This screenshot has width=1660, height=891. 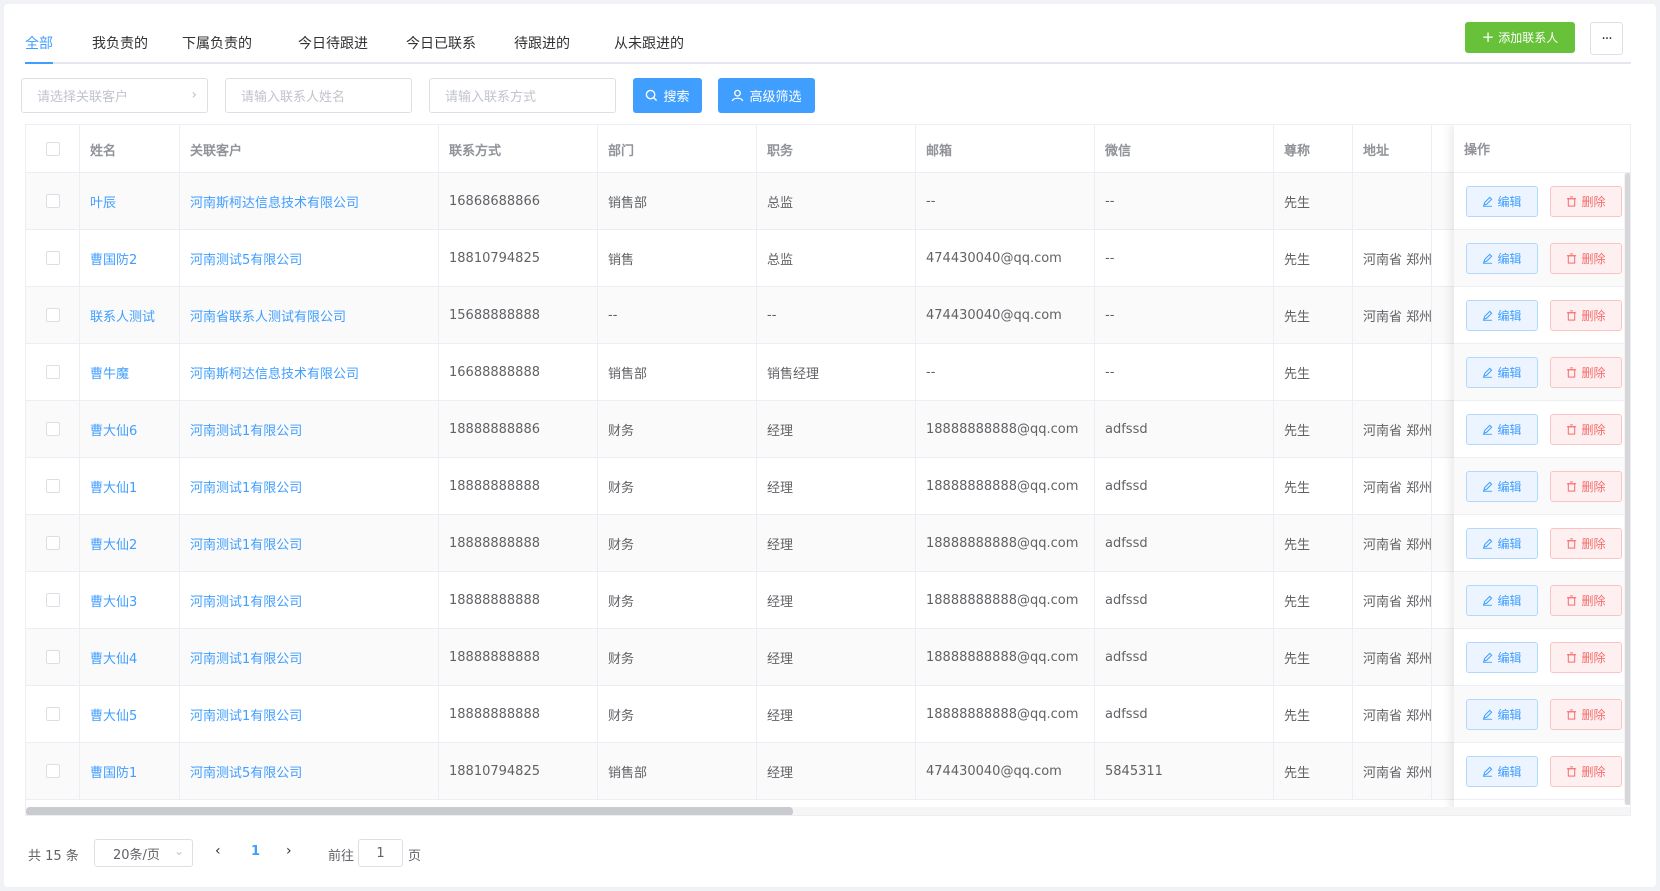 I want to click on advanced-filter-button: 高级筛选, so click(x=766, y=95).